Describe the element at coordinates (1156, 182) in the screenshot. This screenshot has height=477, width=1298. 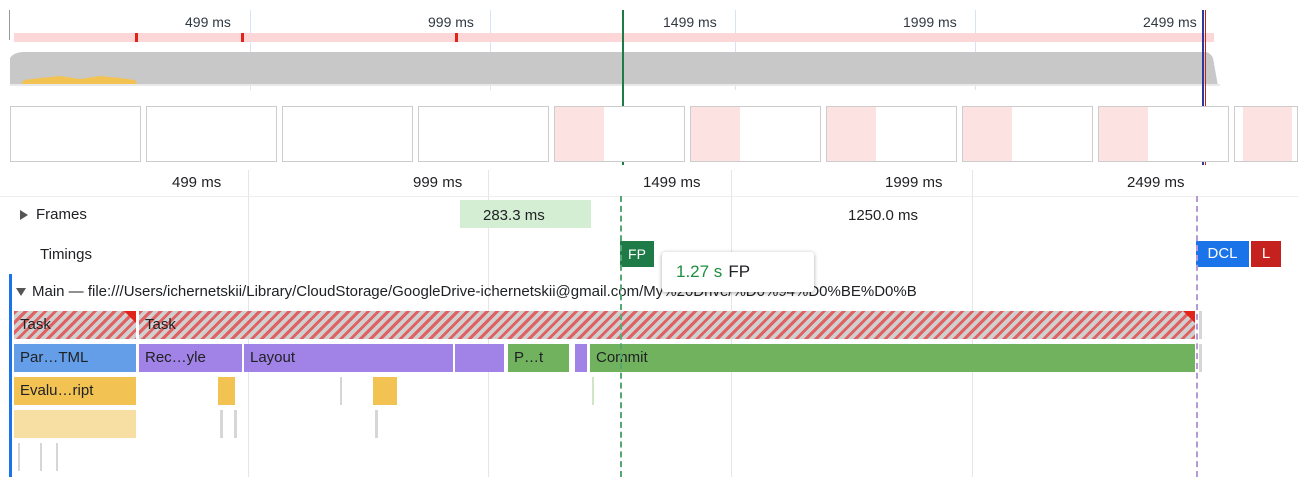
I see `ruler-tick: 2499 ms` at that location.